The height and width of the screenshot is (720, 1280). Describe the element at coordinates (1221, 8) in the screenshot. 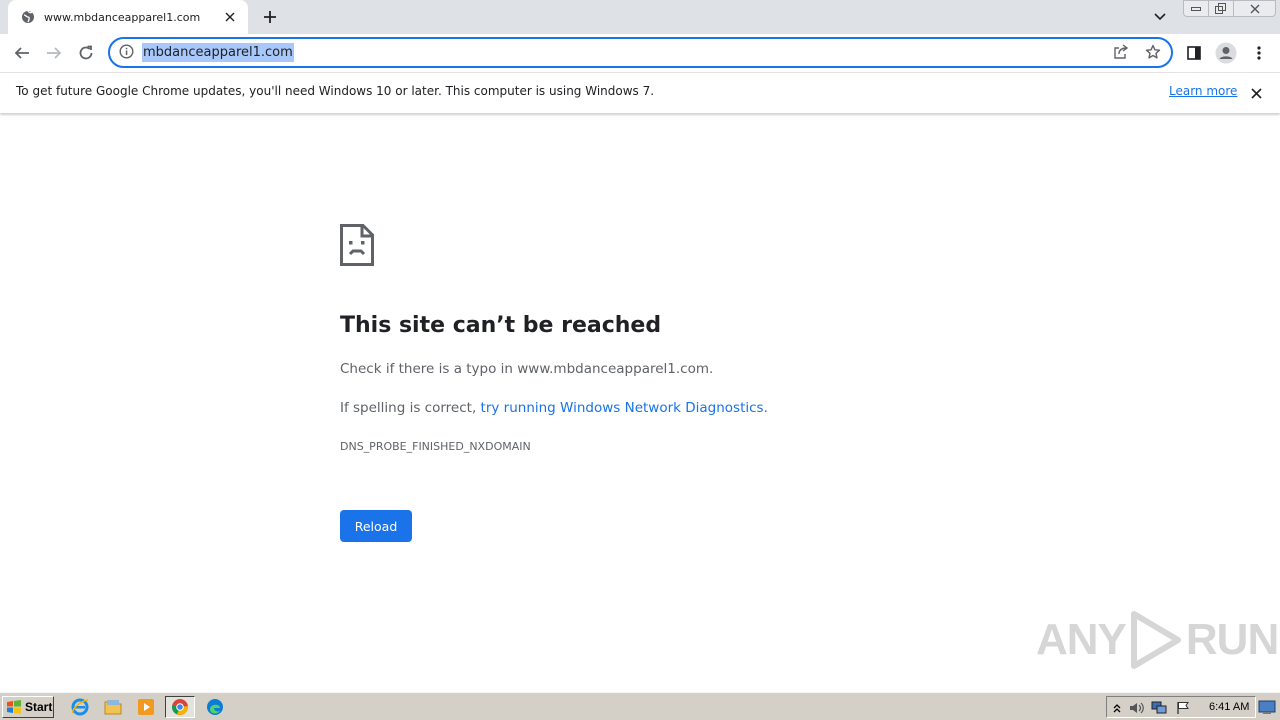

I see `restore-window-icon` at that location.